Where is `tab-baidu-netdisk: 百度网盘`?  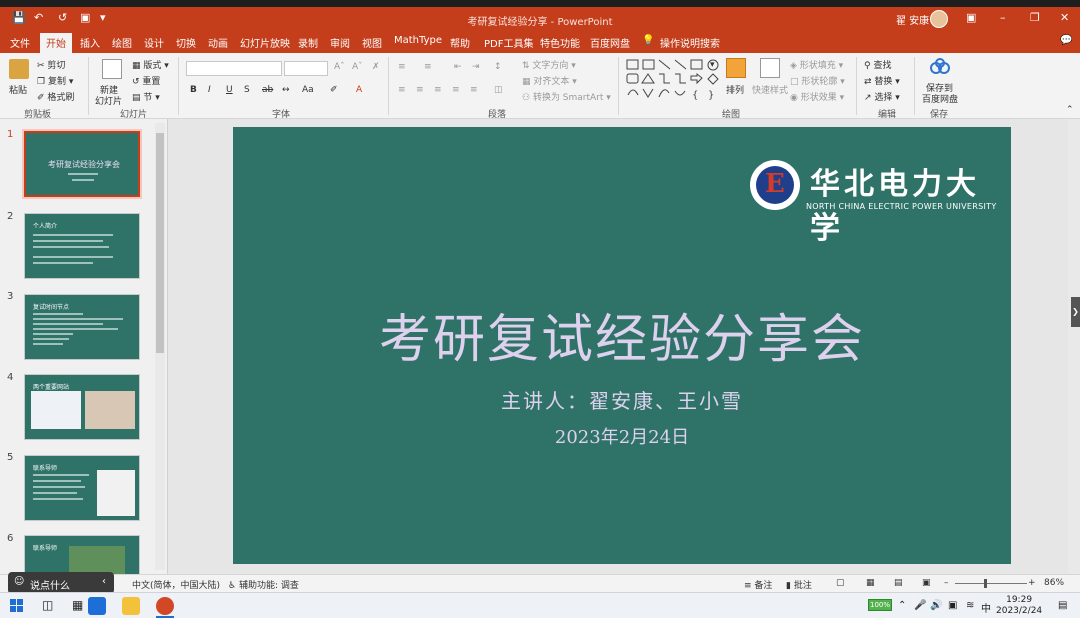
tab-baidu-netdisk: 百度网盘 is located at coordinates (610, 42).